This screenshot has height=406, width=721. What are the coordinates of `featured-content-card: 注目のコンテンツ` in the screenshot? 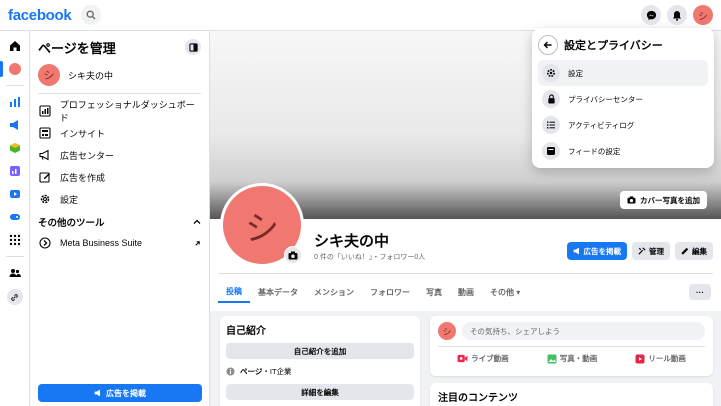 It's located at (571, 394).